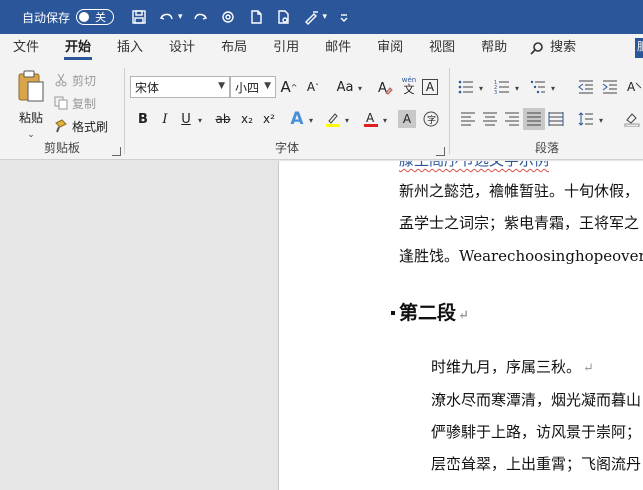 The width and height of the screenshot is (643, 490). What do you see at coordinates (253, 87) in the screenshot?
I see `font-size-combo: 小四 ▼` at bounding box center [253, 87].